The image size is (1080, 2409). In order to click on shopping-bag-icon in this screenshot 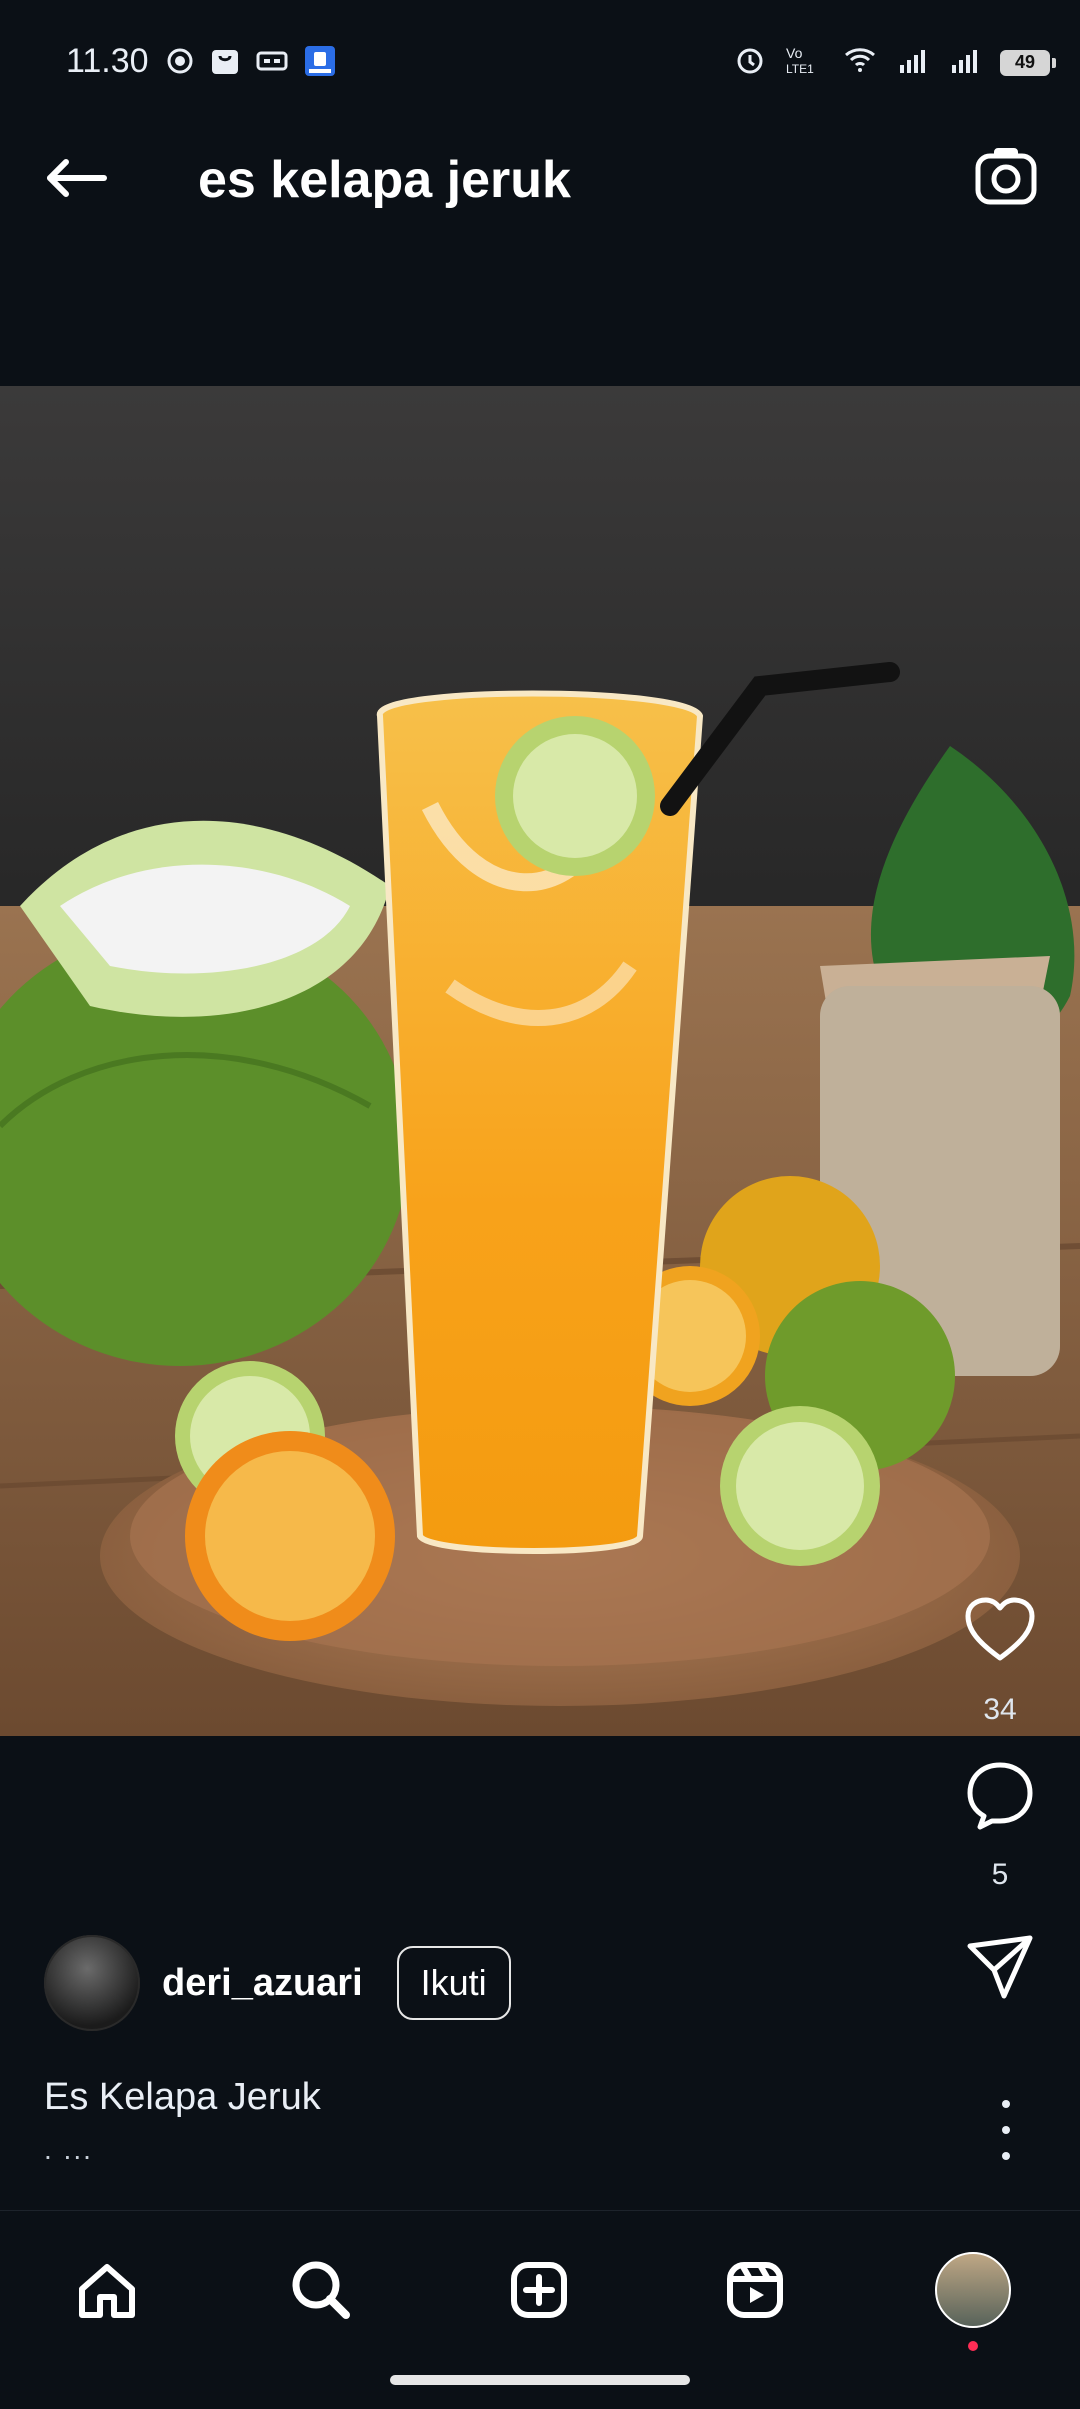, I will do `click(225, 63)`.